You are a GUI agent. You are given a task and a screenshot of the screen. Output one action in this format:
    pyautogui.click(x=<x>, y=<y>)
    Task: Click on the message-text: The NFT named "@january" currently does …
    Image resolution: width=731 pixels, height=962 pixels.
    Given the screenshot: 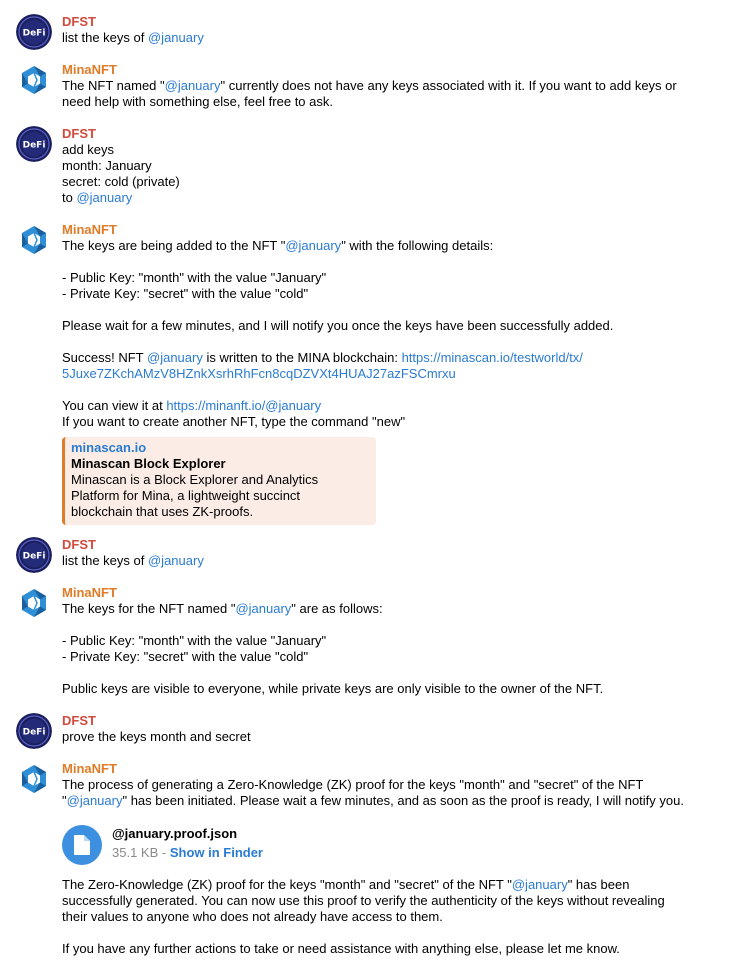 What is the action you would take?
    pyautogui.click(x=369, y=85)
    